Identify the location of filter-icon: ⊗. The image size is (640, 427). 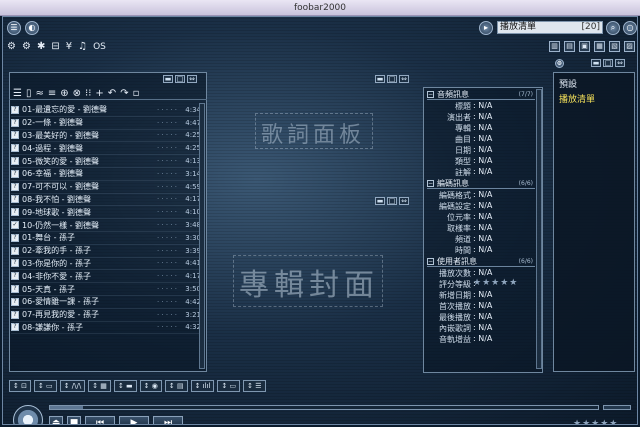
(77, 93).